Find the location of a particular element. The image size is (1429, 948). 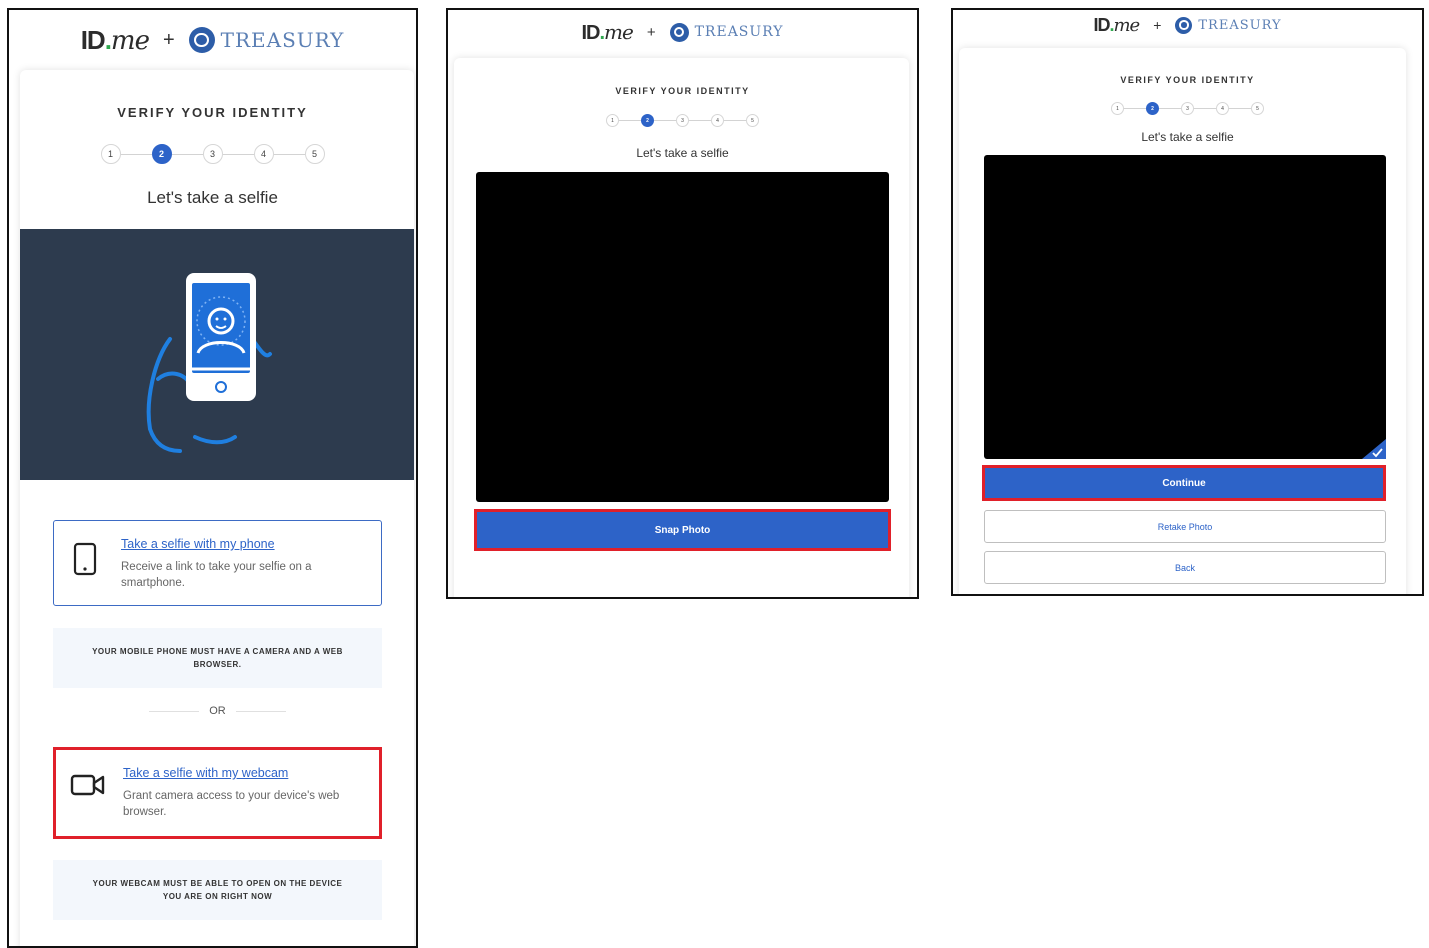

or-divider: OR is located at coordinates (217, 711).